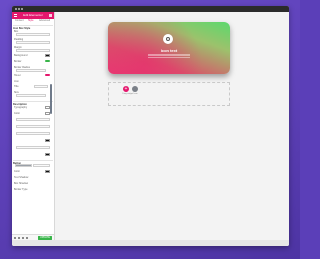 This screenshot has width=320, height=259. I want to click on setting-label: Typography, so click(21, 107).